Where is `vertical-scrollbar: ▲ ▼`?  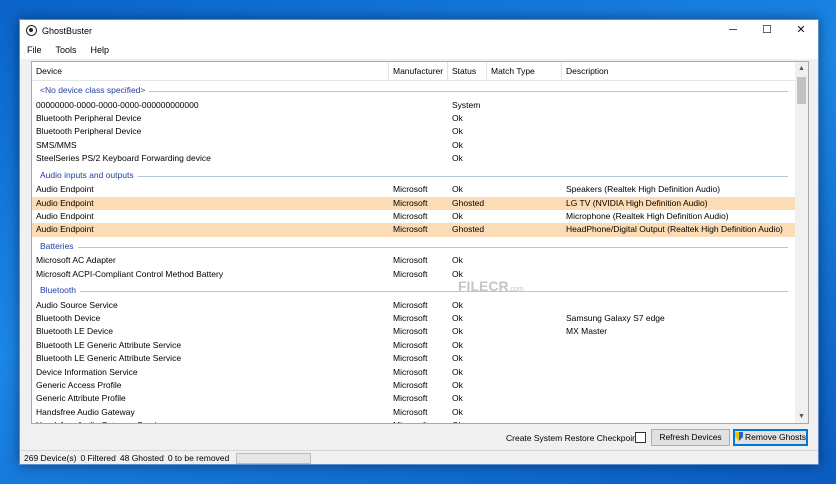
vertical-scrollbar: ▲ ▼ is located at coordinates (801, 242).